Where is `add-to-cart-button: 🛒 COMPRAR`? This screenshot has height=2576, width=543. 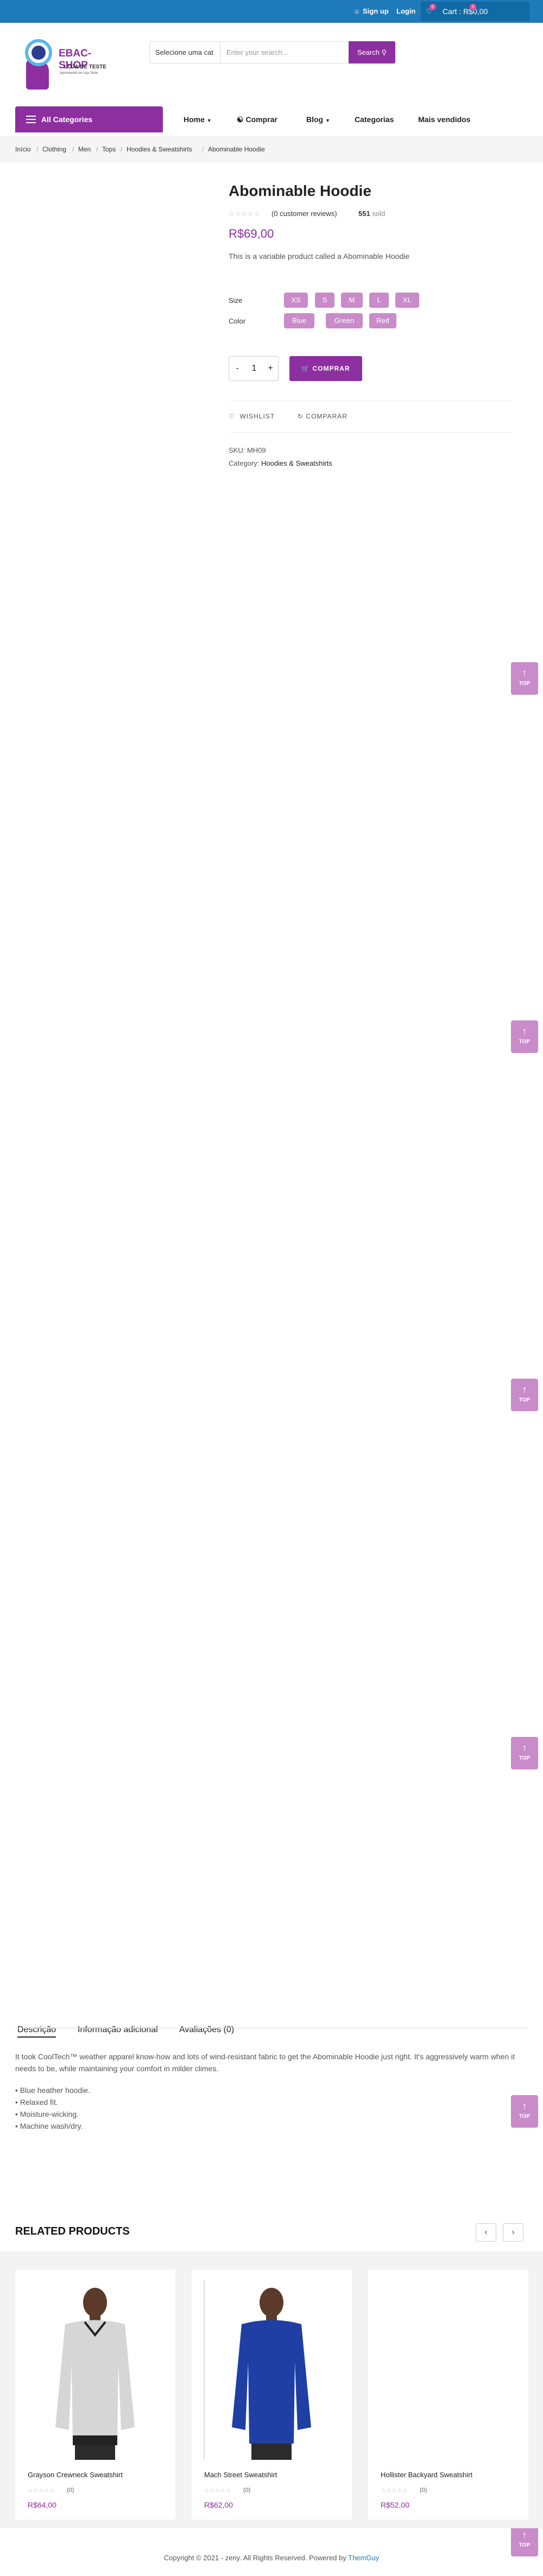
add-to-cart-button: 🛒 COMPRAR is located at coordinates (326, 369).